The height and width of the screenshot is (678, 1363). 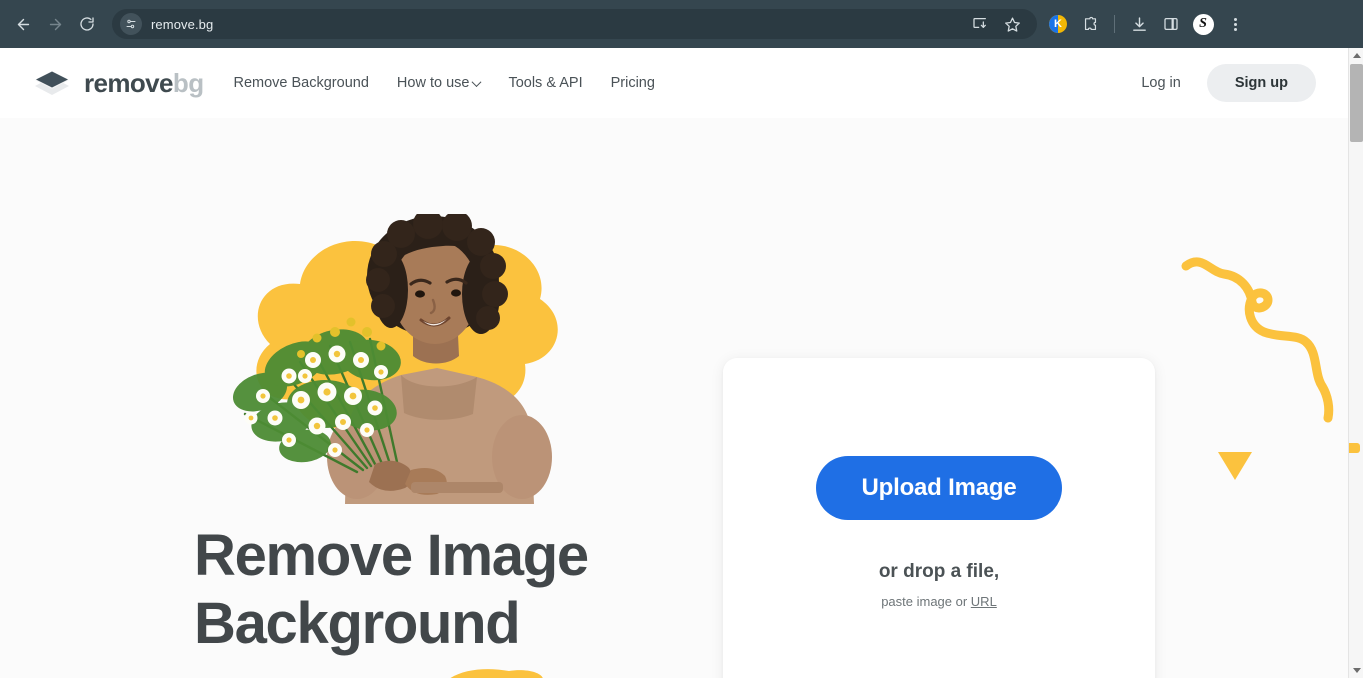 I want to click on browser-nav-buttons, so click(x=51, y=24).